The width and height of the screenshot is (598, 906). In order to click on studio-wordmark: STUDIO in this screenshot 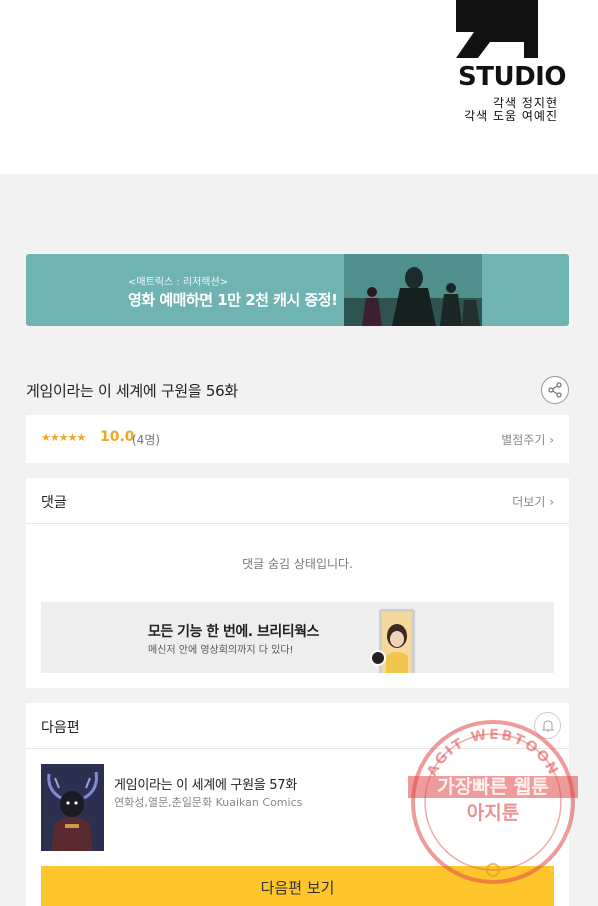, I will do `click(512, 77)`.